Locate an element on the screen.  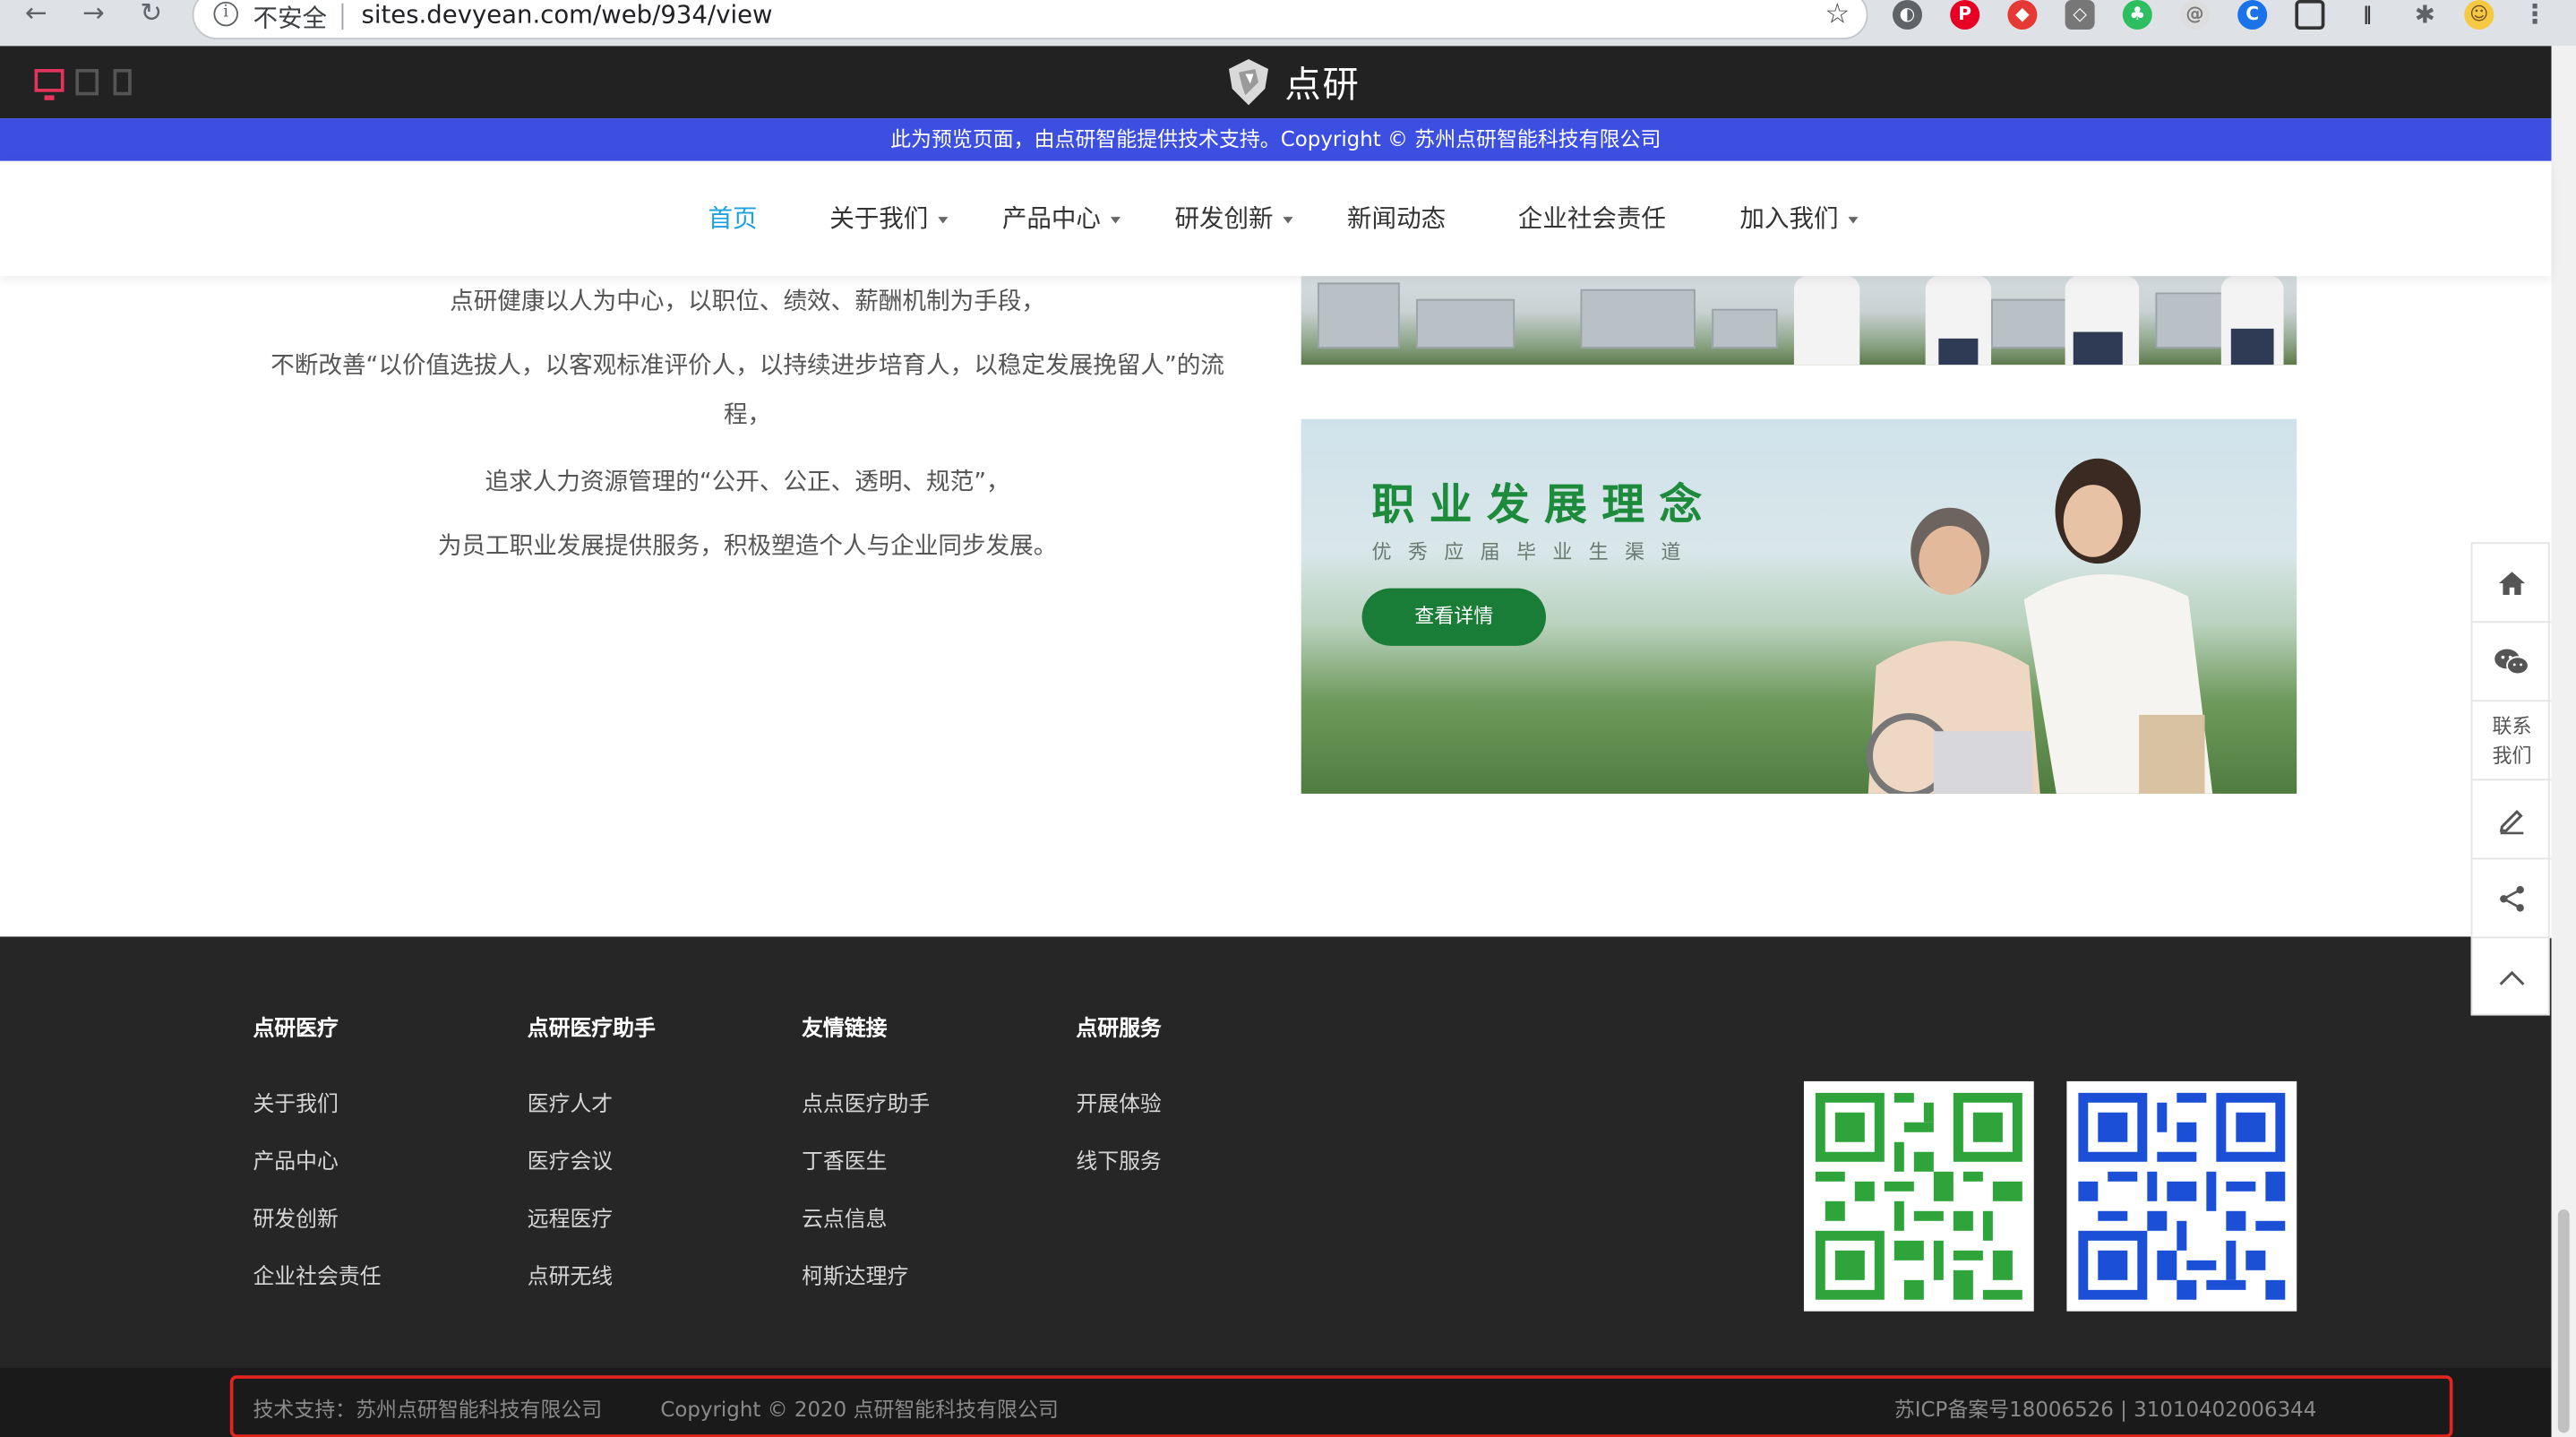
contact-label-line: 我们 is located at coordinates (2512, 755).